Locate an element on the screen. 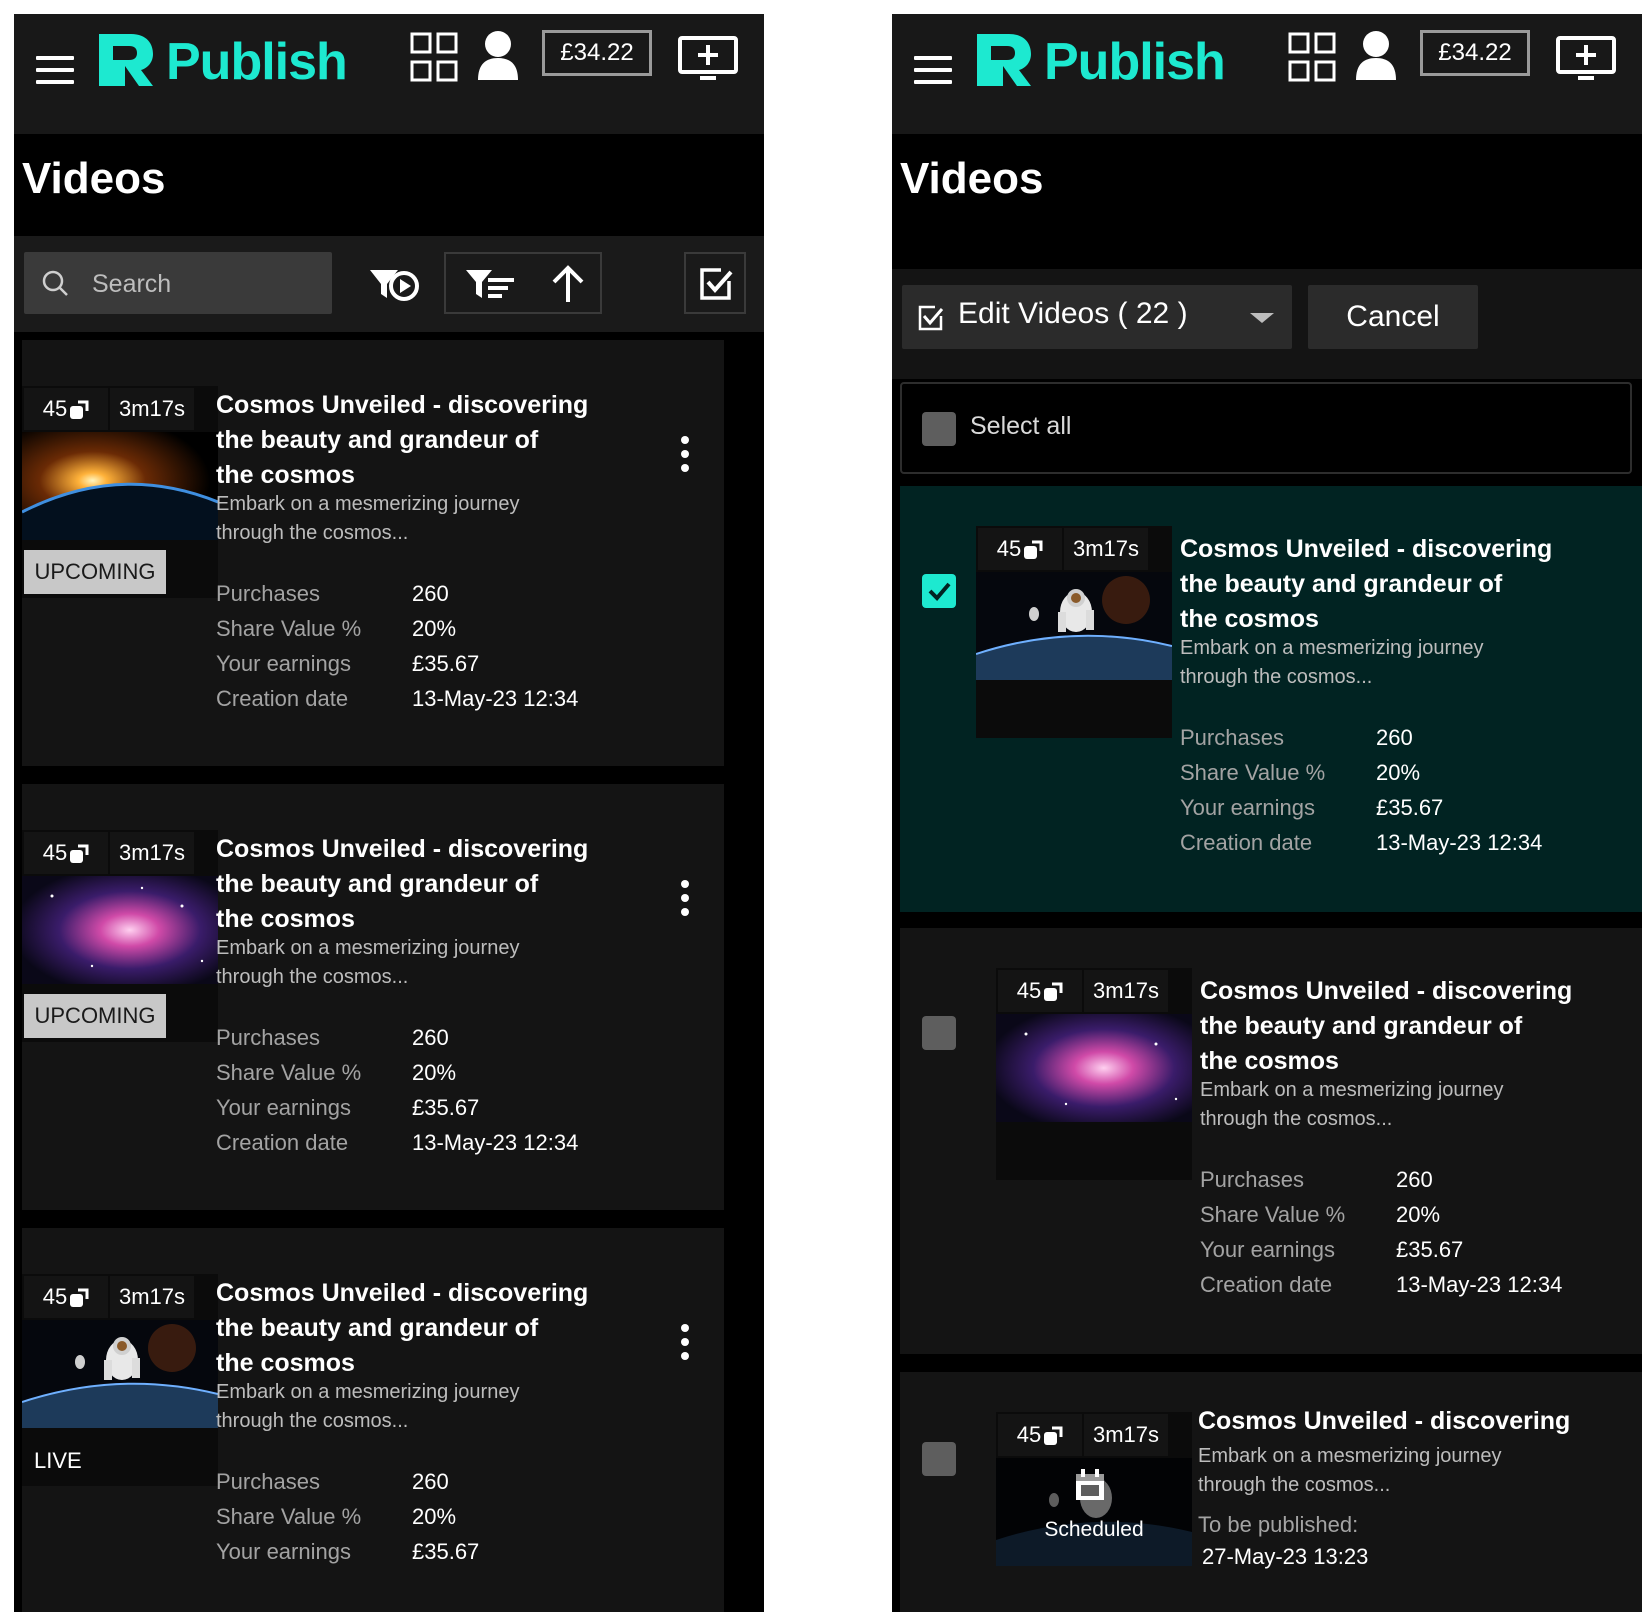 The width and height of the screenshot is (1642, 1612). search-icon is located at coordinates (55, 283).